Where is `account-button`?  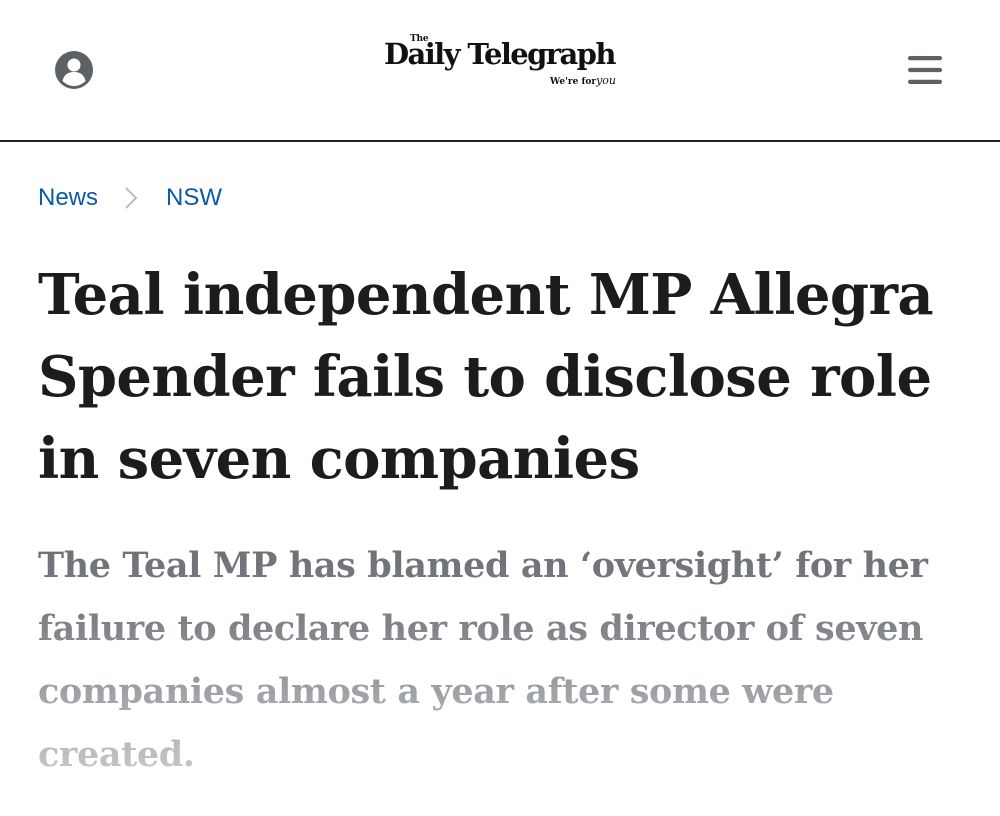
account-button is located at coordinates (74, 70).